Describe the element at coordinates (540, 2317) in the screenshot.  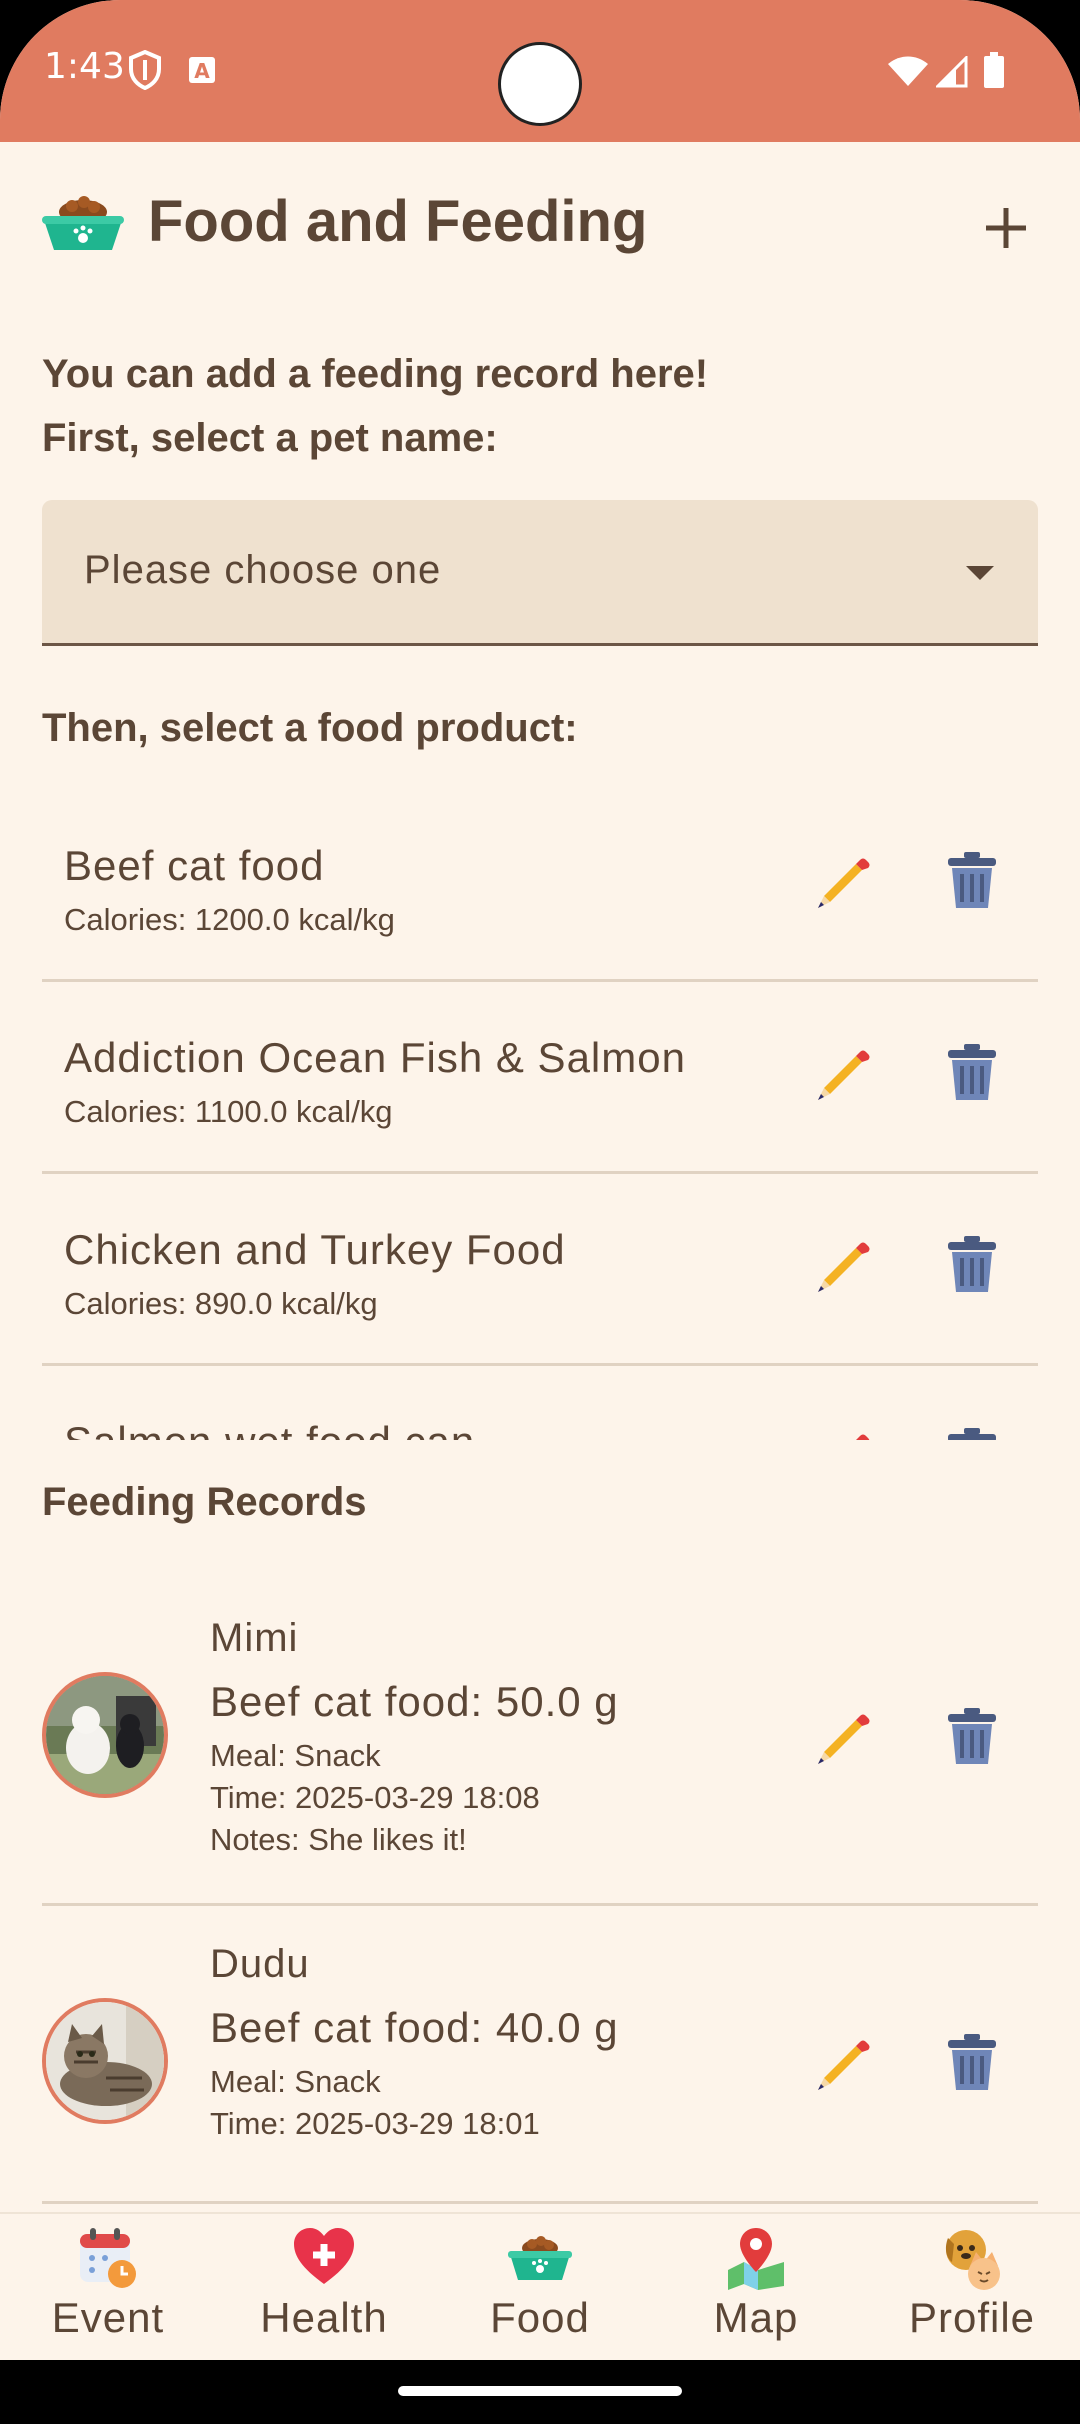
I see `nav-label-food: Food` at that location.